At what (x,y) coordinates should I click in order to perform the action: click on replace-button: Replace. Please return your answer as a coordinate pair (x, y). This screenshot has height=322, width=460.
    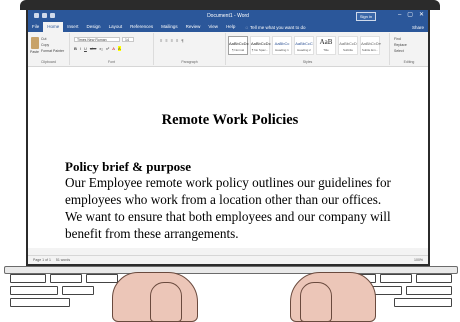
    Looking at the image, I should click on (400, 45).